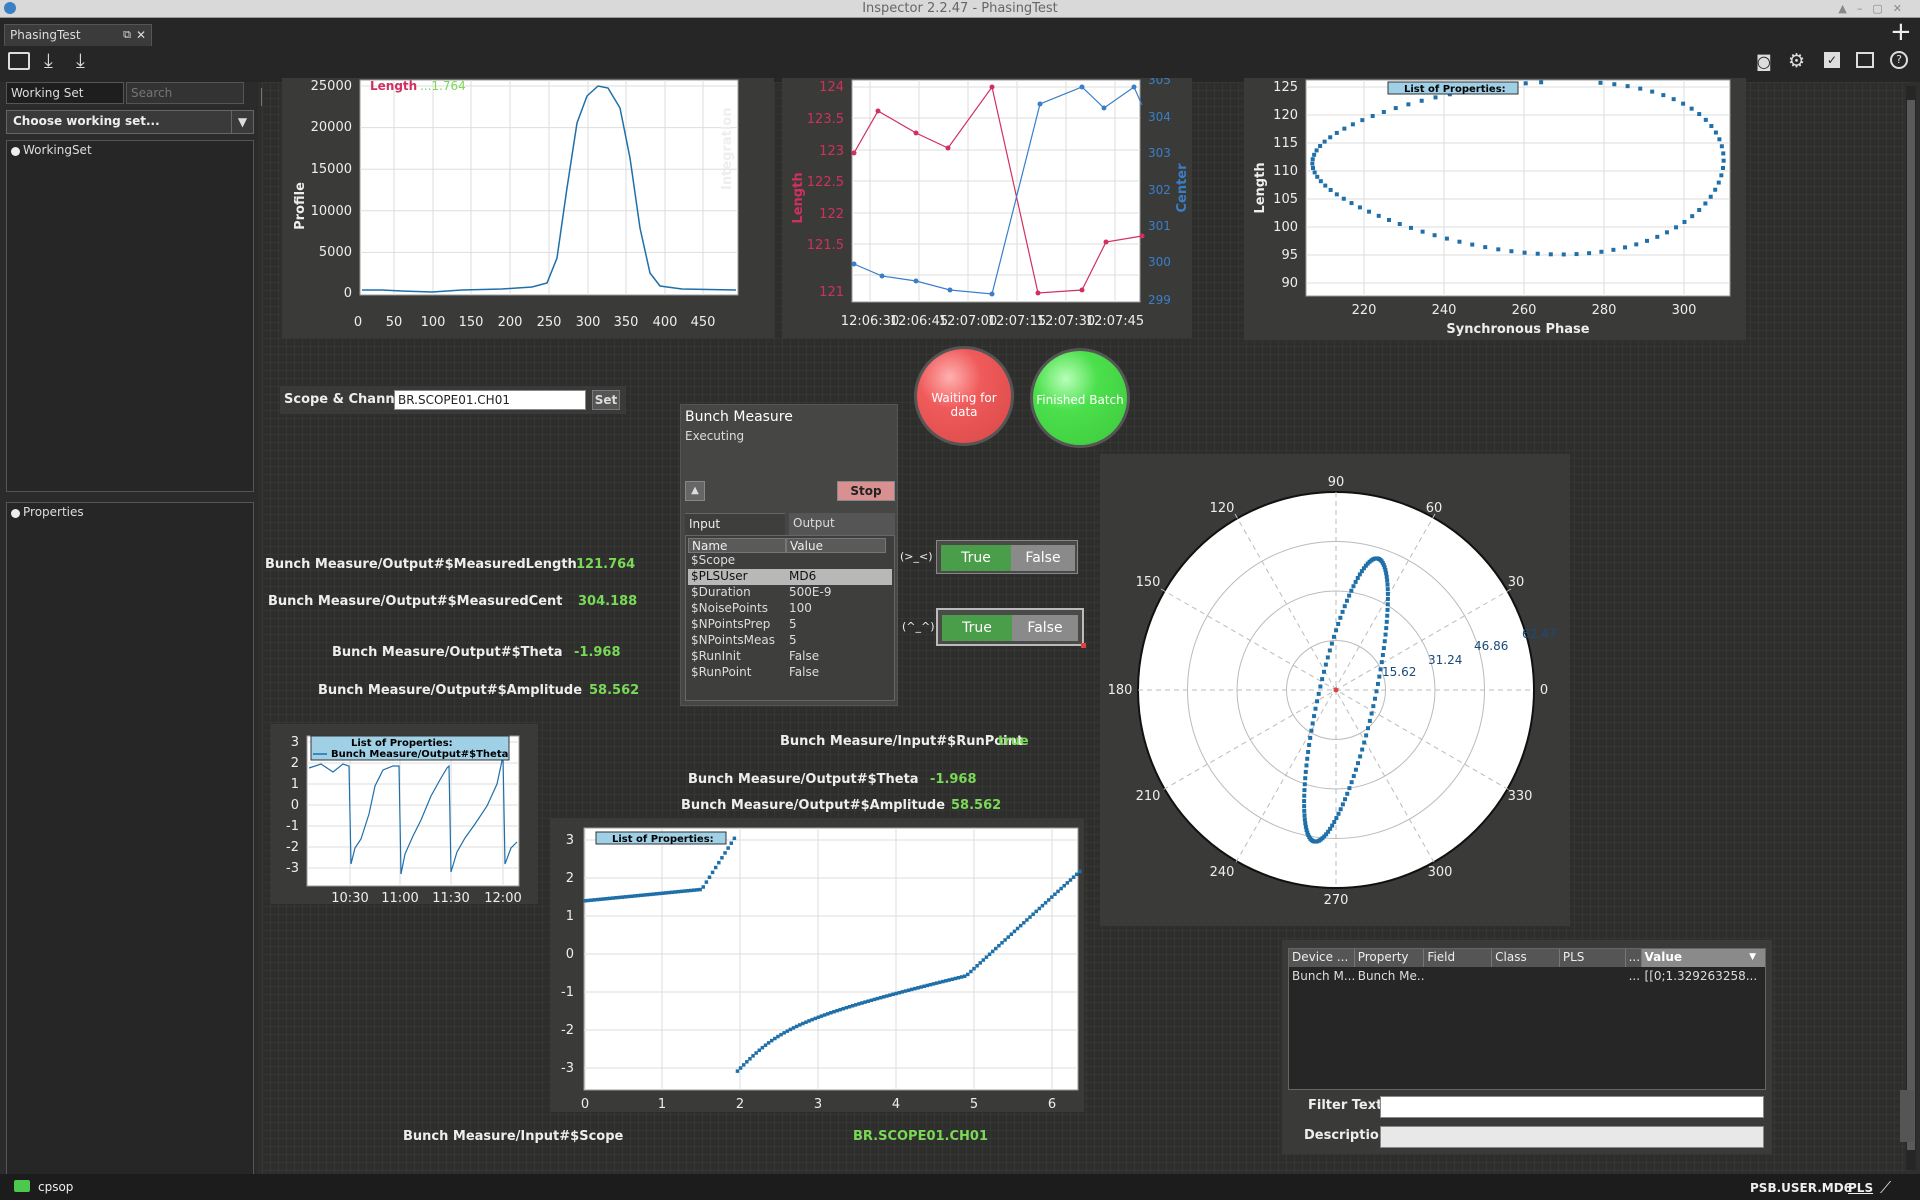 Image resolution: width=1920 pixels, height=1200 pixels. Describe the element at coordinates (790, 641) in the screenshot. I see `table-row: $NPointsMeas 5` at that location.